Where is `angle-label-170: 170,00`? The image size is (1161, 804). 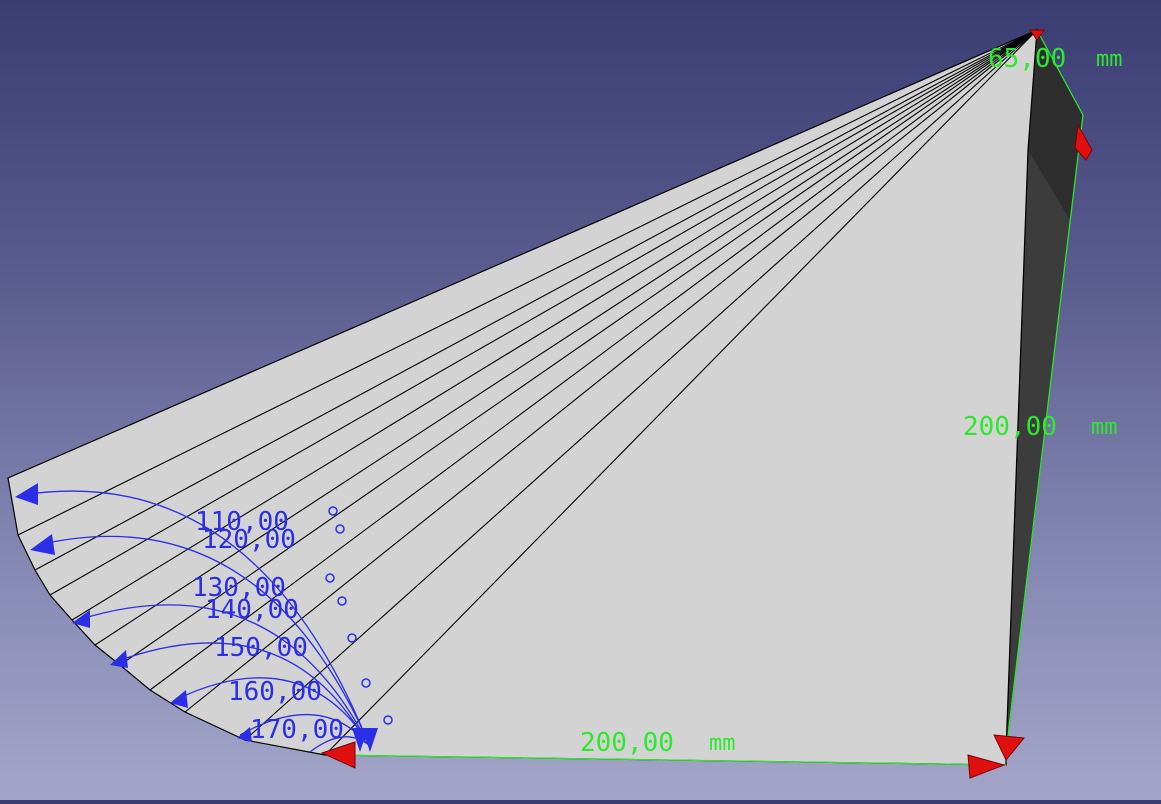 angle-label-170: 170,00 is located at coordinates (297, 730).